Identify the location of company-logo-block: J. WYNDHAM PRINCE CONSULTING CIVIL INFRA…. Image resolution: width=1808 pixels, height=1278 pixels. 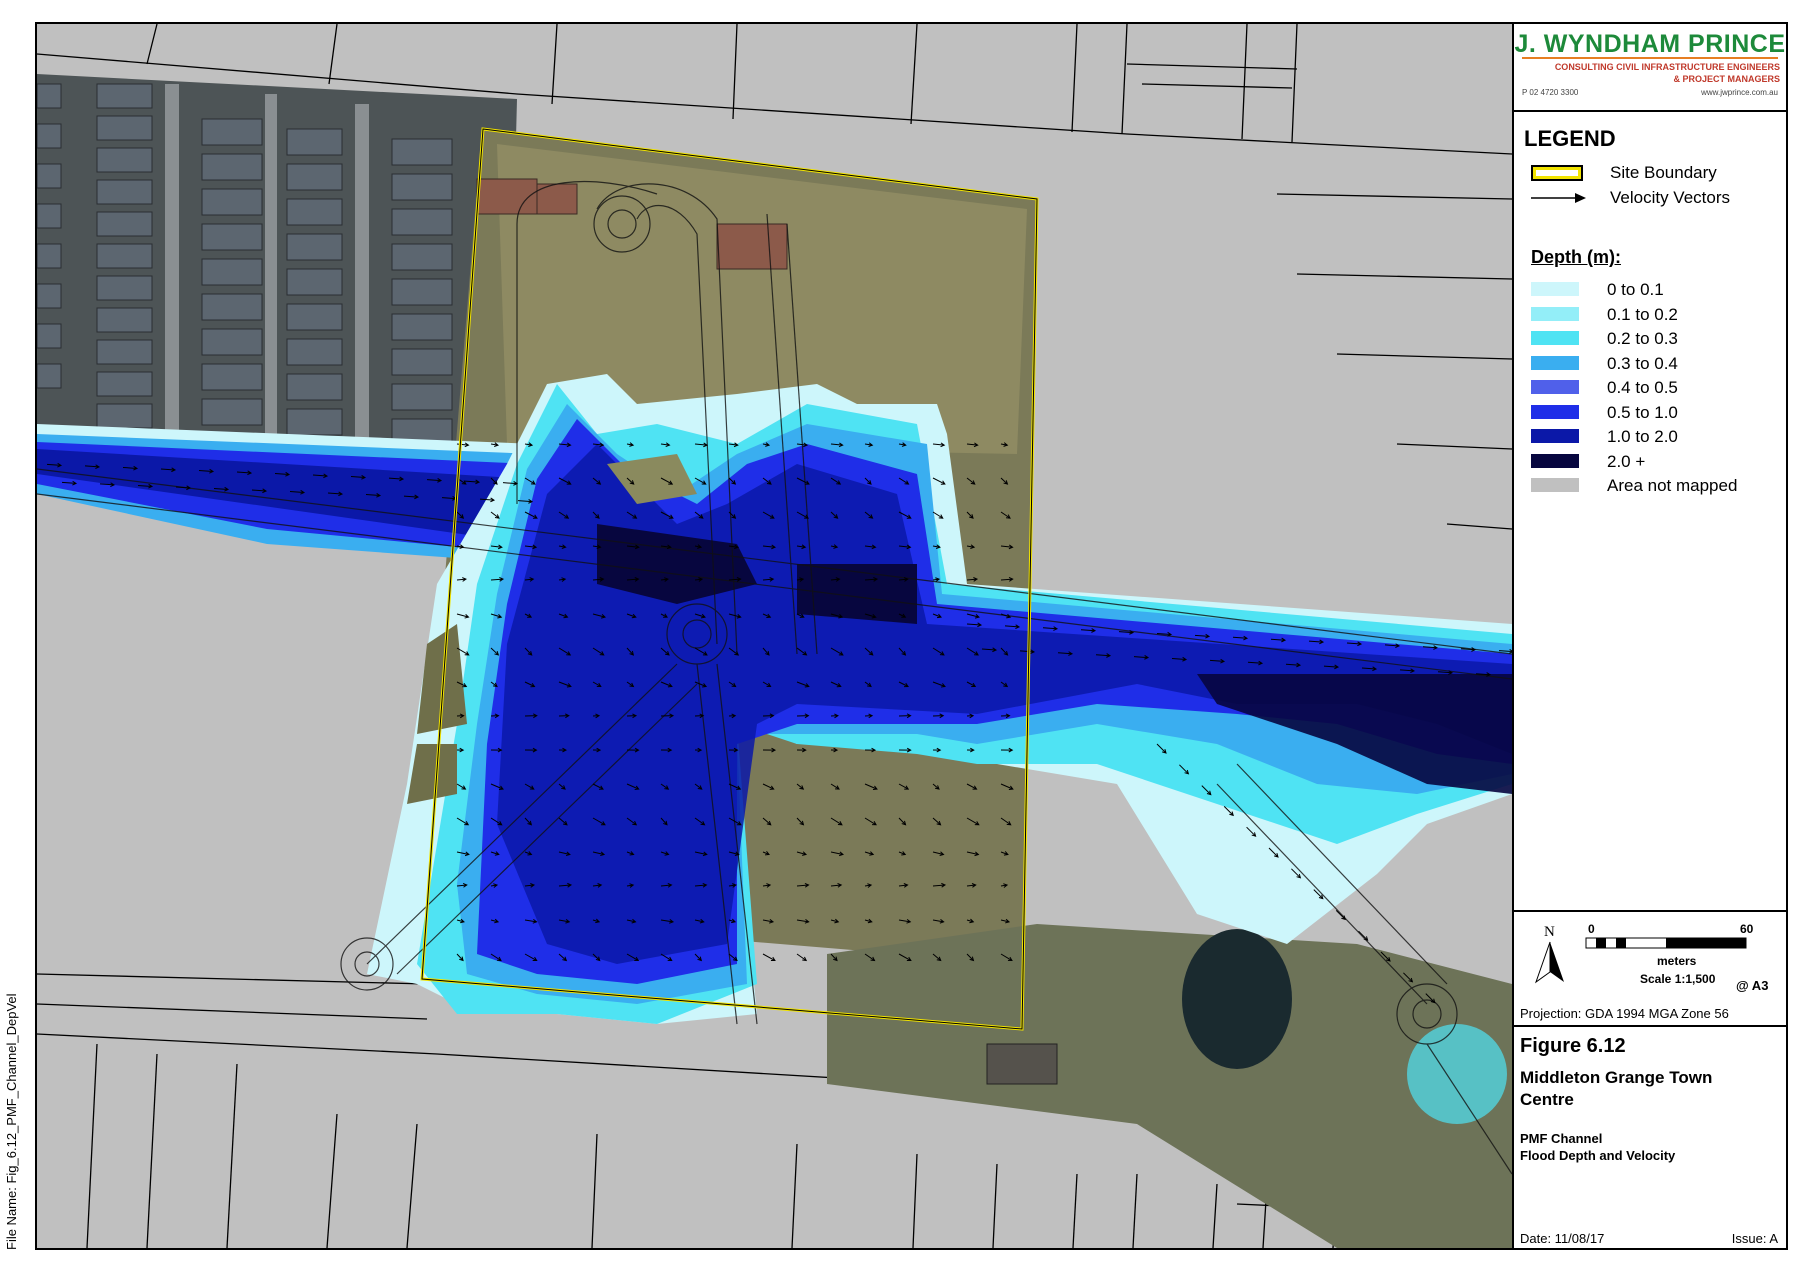
(1650, 68).